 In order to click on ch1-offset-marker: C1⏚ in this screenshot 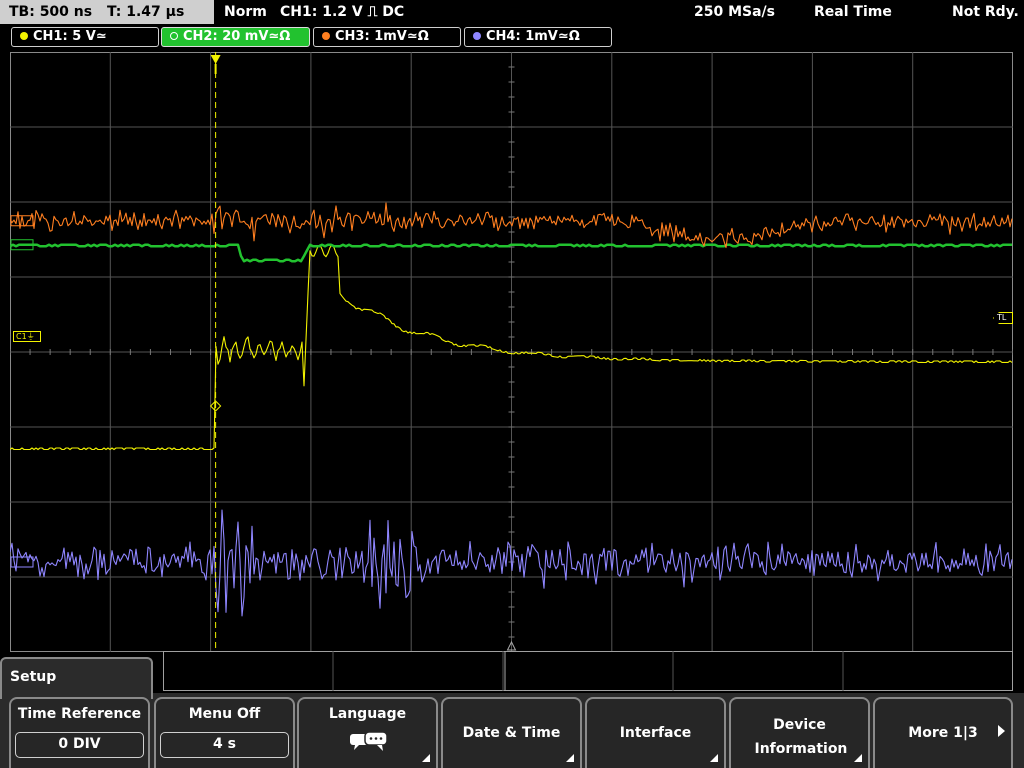, I will do `click(27, 336)`.